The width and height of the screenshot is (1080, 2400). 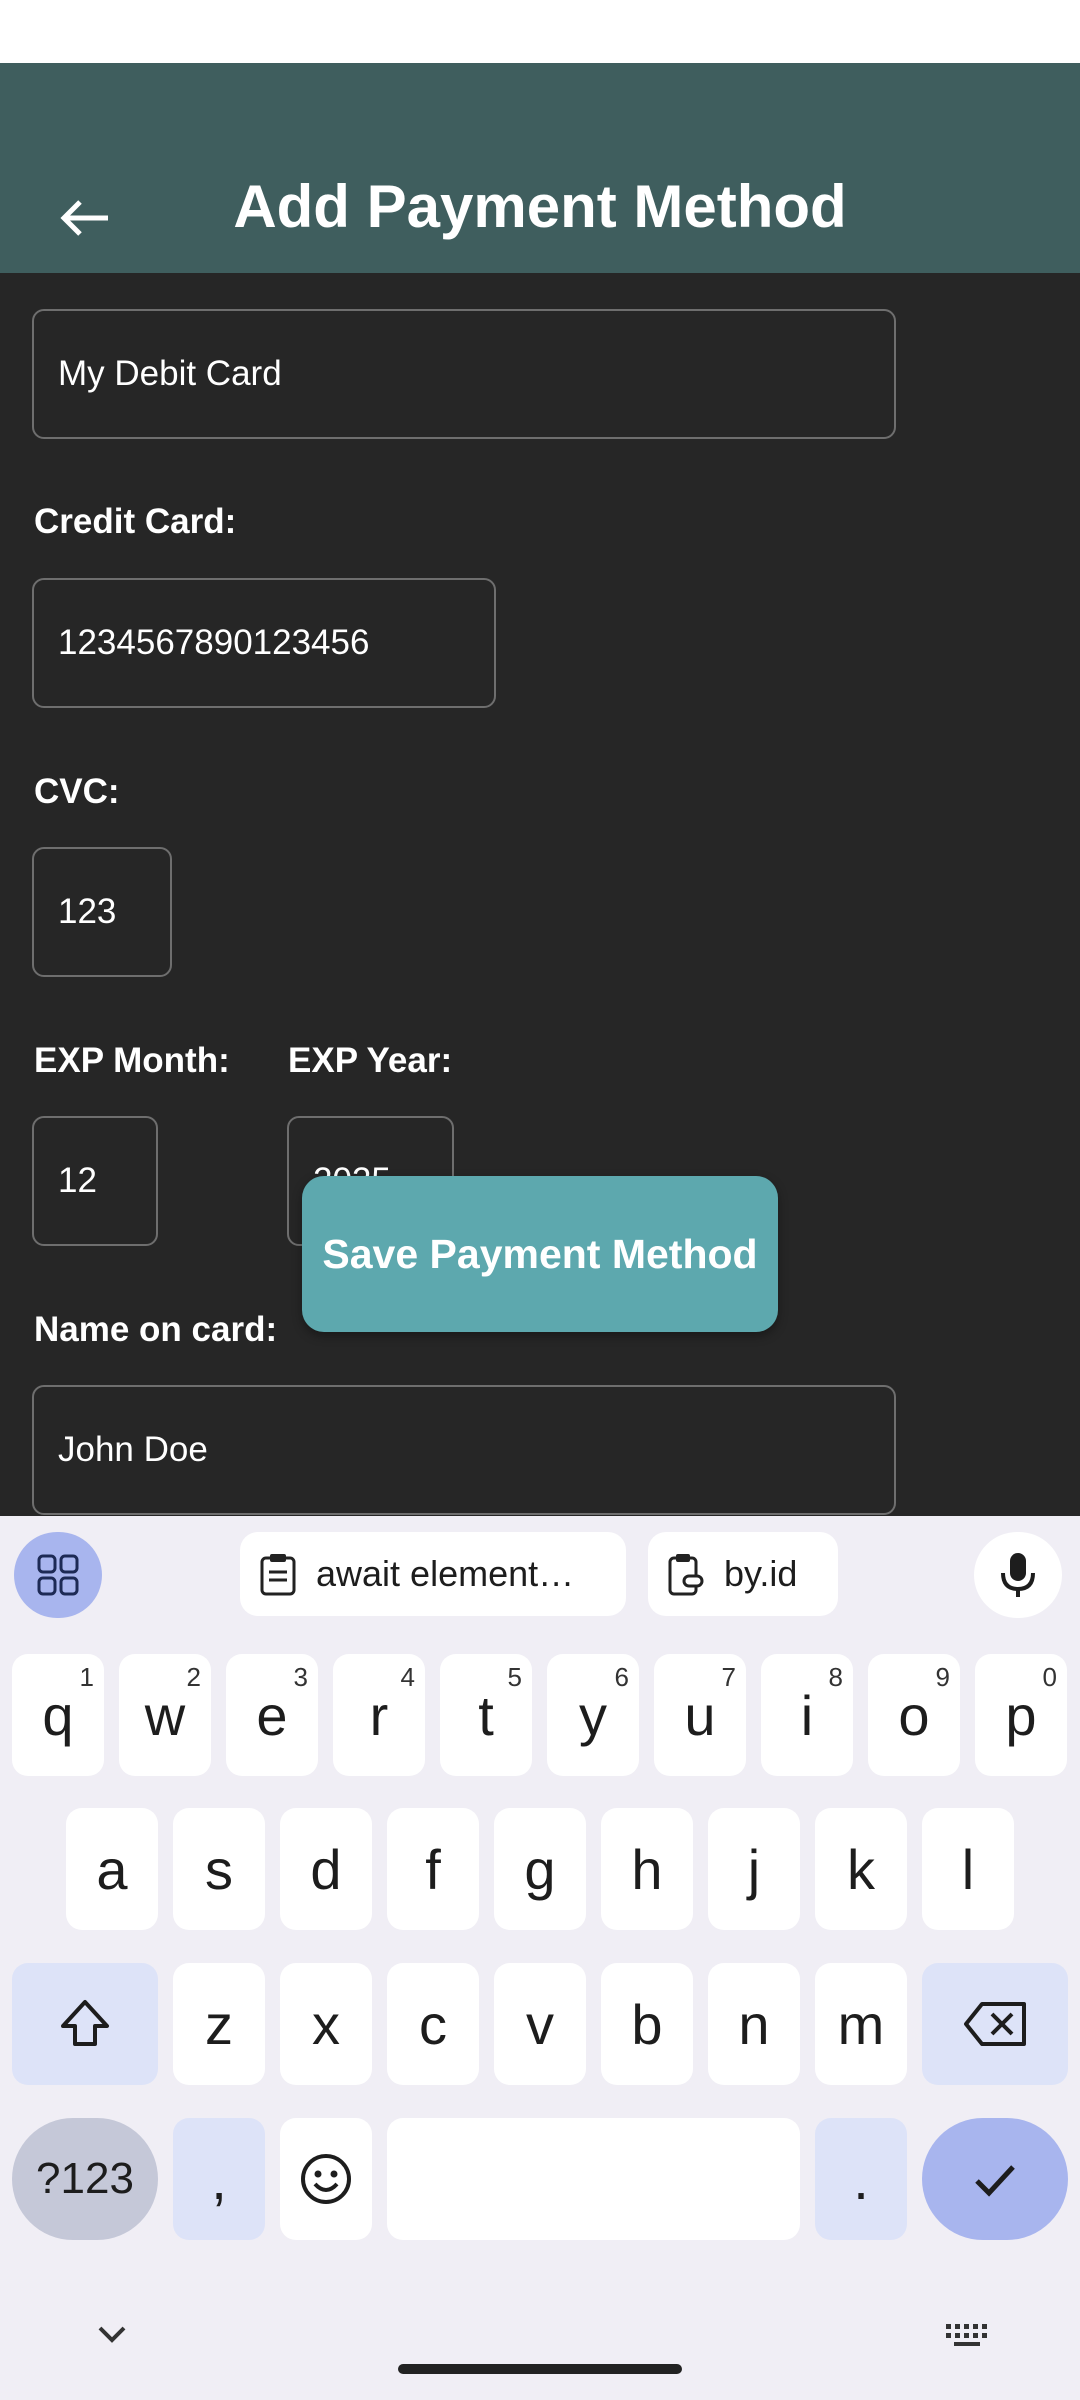 I want to click on key-h: h, so click(x=647, y=1869).